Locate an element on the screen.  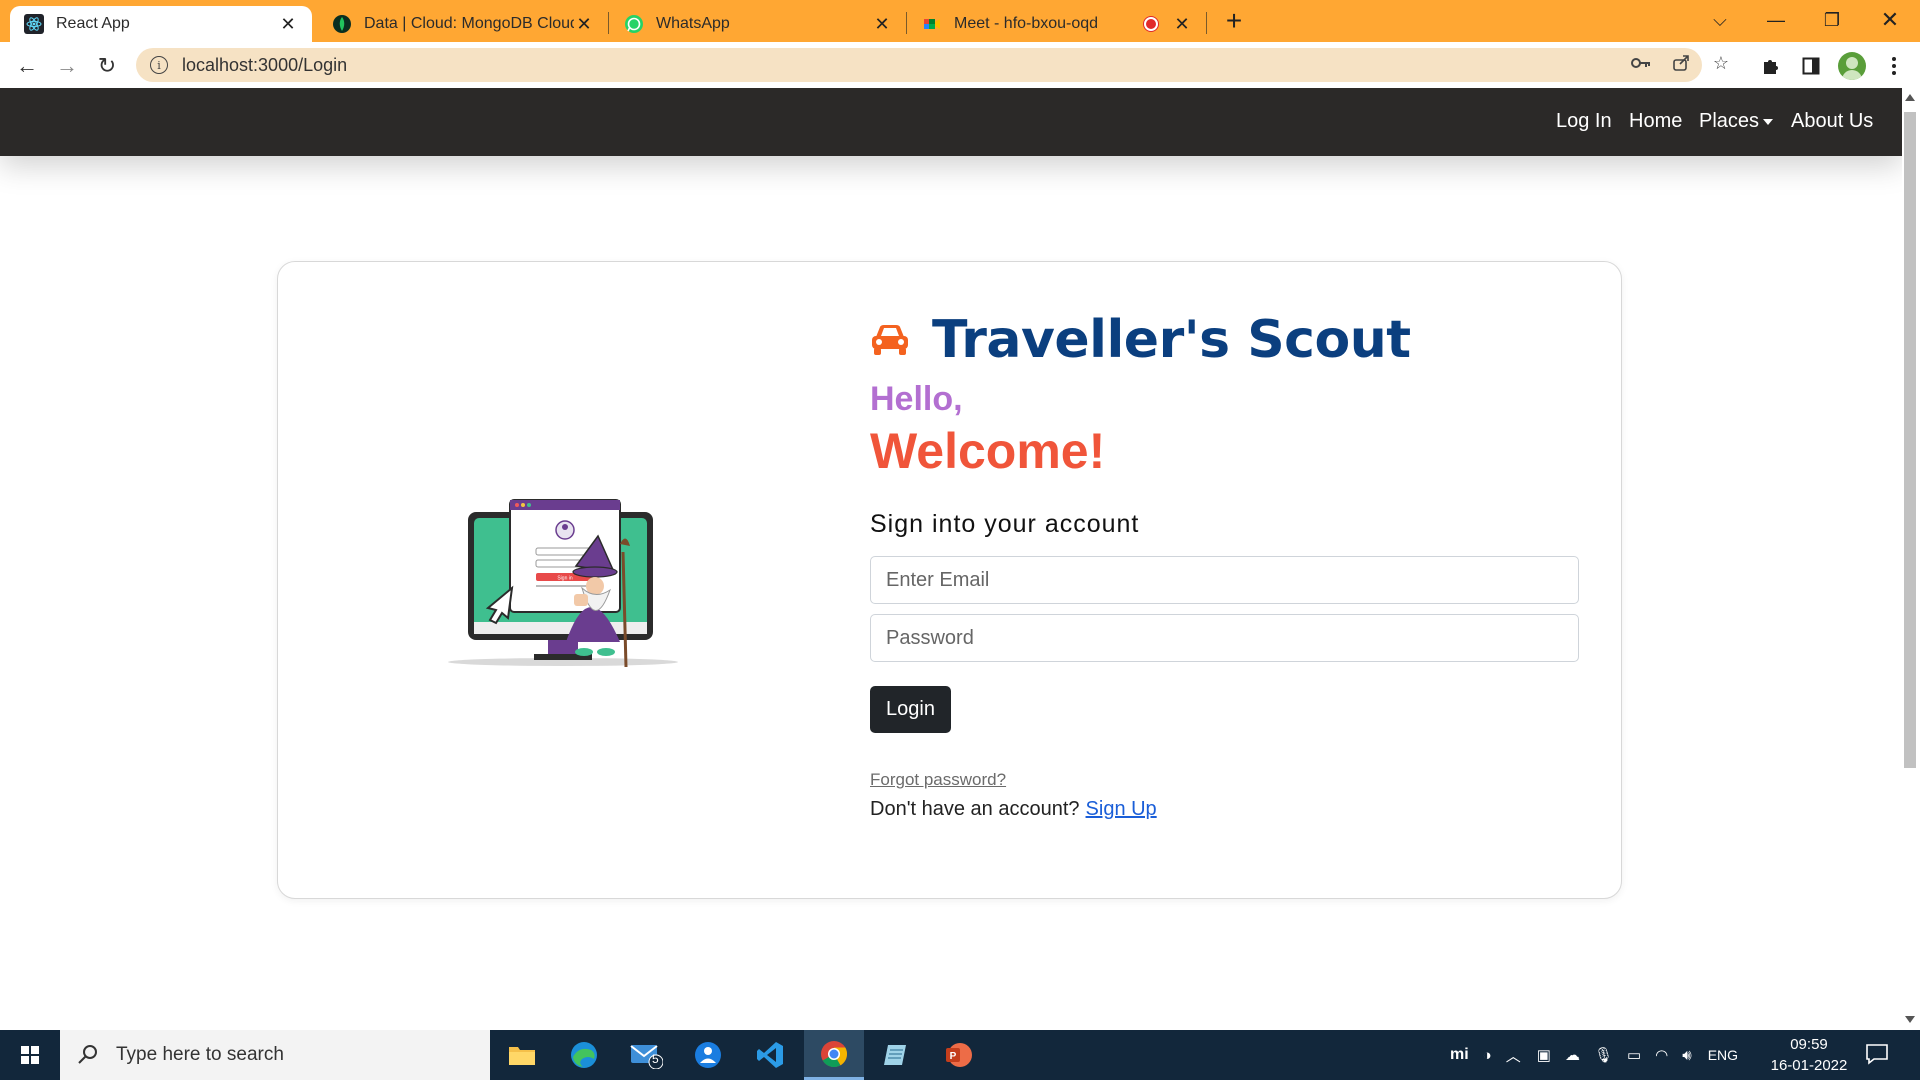
recording-icon is located at coordinates (1151, 24).